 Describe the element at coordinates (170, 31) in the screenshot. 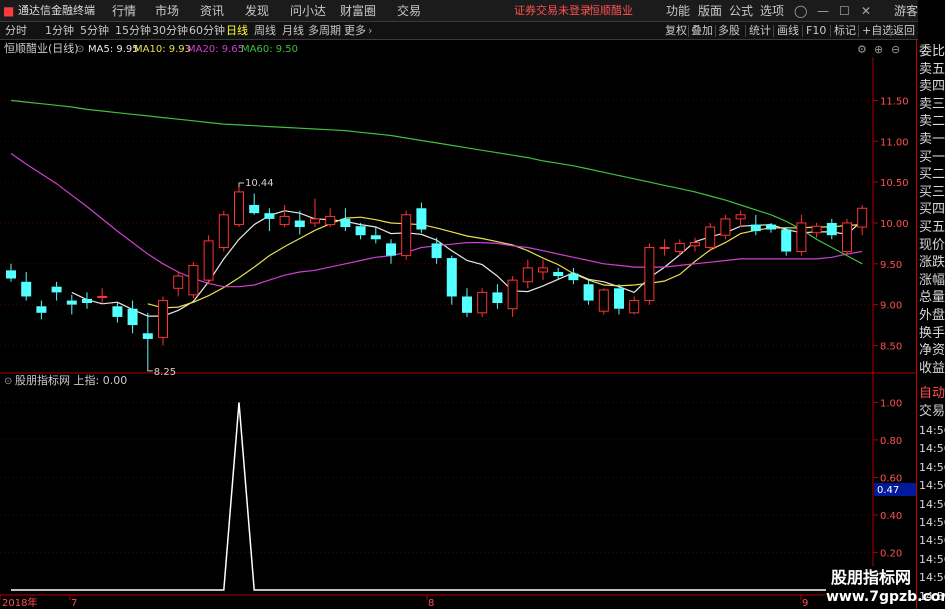

I see `tab-30min: 30分钟` at that location.